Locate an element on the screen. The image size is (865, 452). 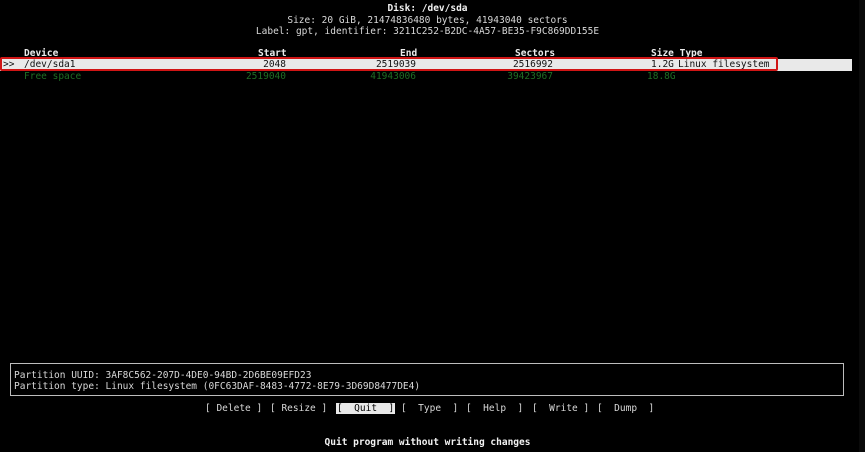
free-space-sectors: 39423967 is located at coordinates (530, 76).